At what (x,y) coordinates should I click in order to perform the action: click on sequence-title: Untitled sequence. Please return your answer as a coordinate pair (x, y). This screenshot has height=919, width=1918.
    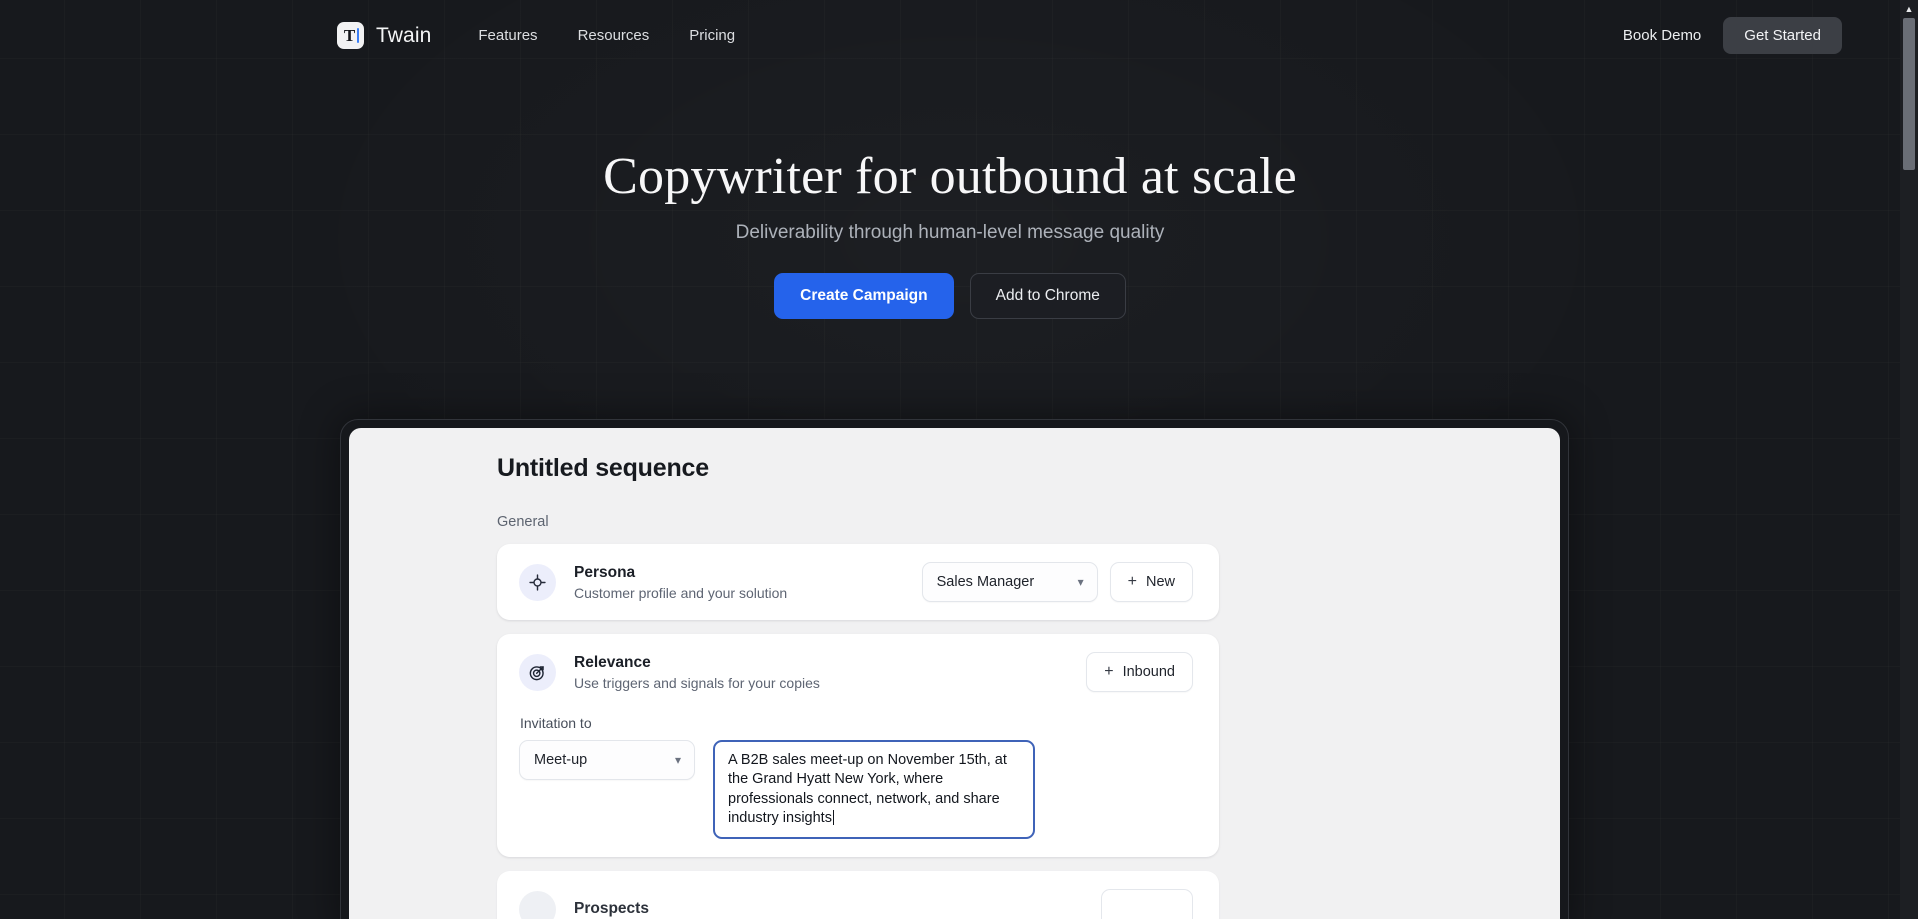
    Looking at the image, I should click on (1028, 468).